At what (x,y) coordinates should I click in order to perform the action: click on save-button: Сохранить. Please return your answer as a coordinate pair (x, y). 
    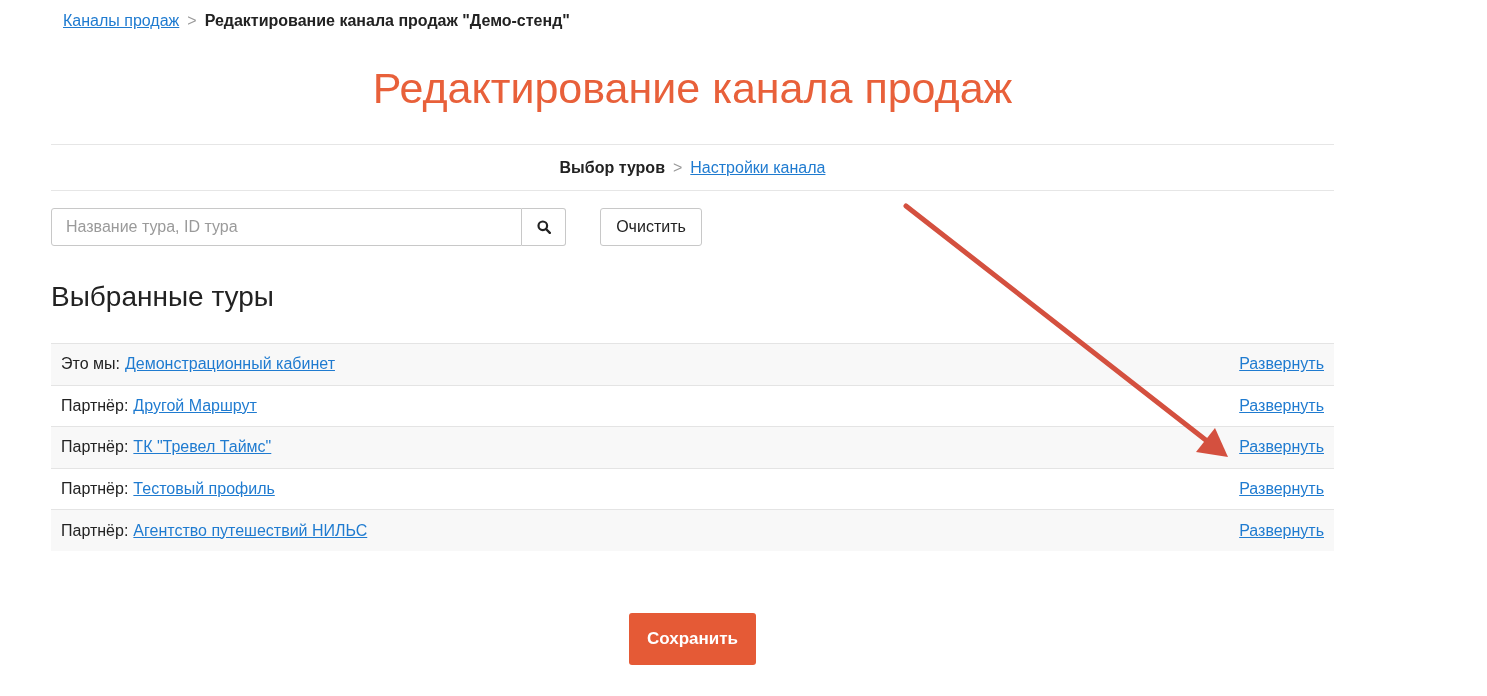
    Looking at the image, I should click on (692, 638).